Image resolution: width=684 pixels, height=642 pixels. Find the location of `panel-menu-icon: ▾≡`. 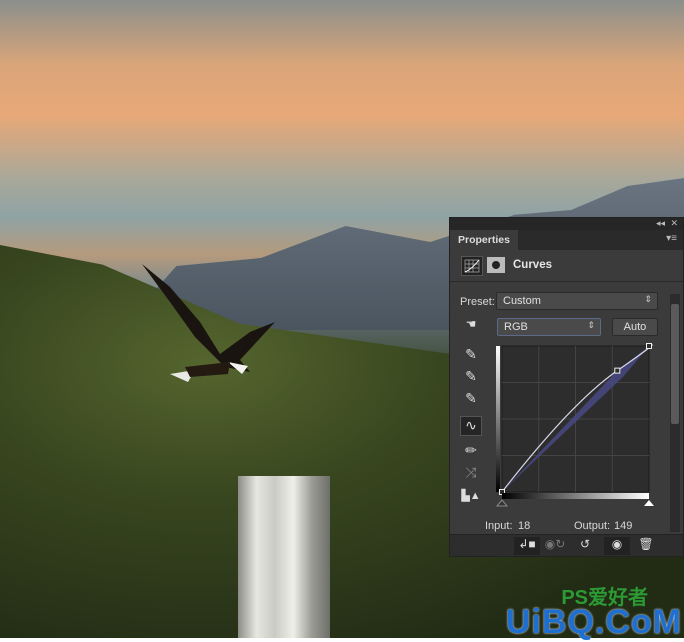

panel-menu-icon: ▾≡ is located at coordinates (671, 238).